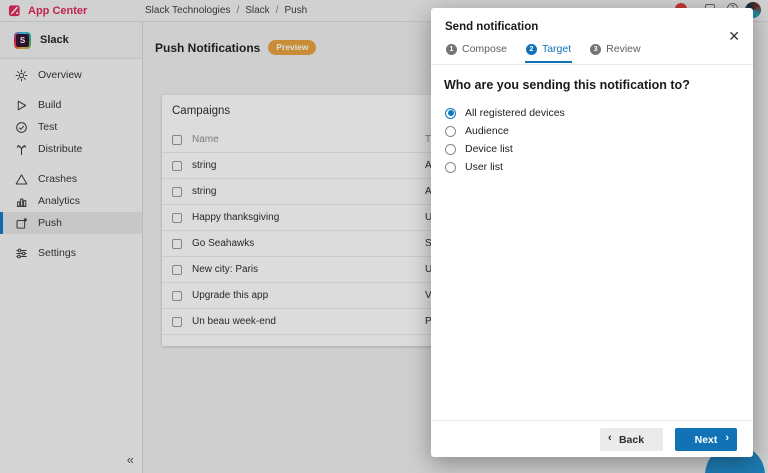  I want to click on radio-option: Device list, so click(505, 149).